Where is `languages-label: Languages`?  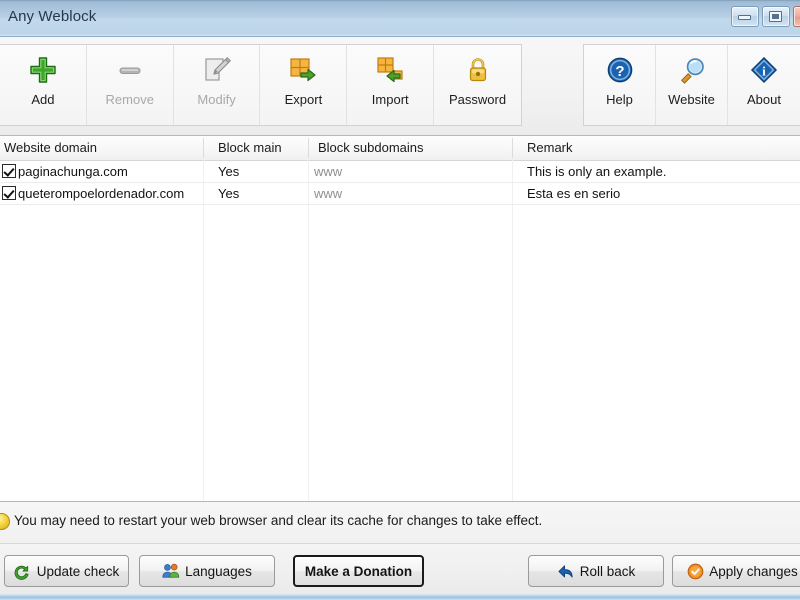
languages-label: Languages is located at coordinates (218, 571).